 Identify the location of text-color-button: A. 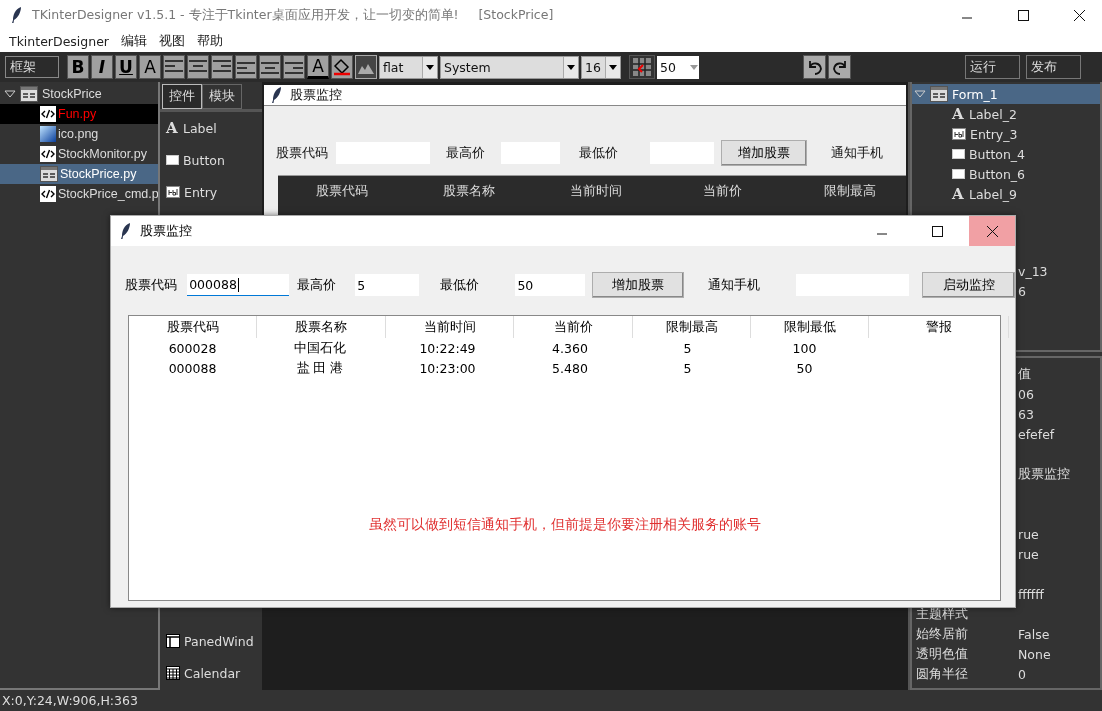
(318, 67).